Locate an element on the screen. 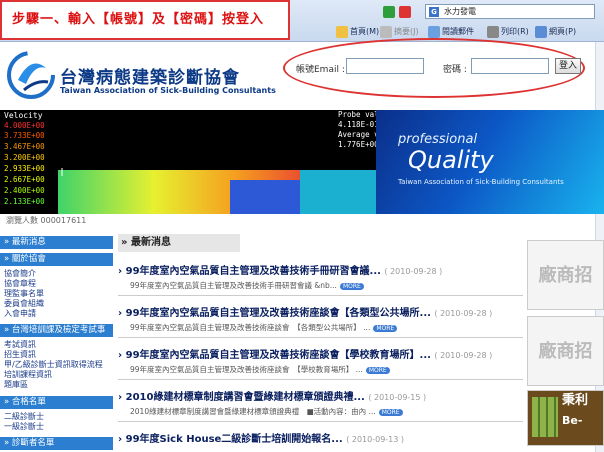  feed-icon is located at coordinates (386, 31).